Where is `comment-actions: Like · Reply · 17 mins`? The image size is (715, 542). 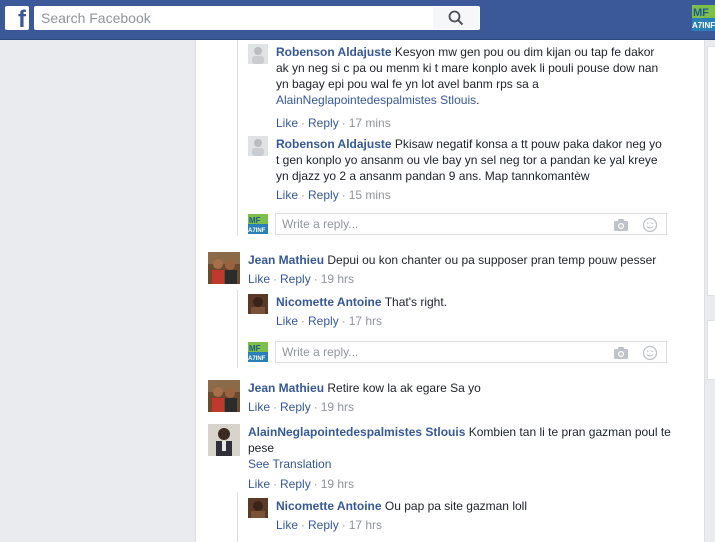
comment-actions: Like · Reply · 17 mins is located at coordinates (333, 123).